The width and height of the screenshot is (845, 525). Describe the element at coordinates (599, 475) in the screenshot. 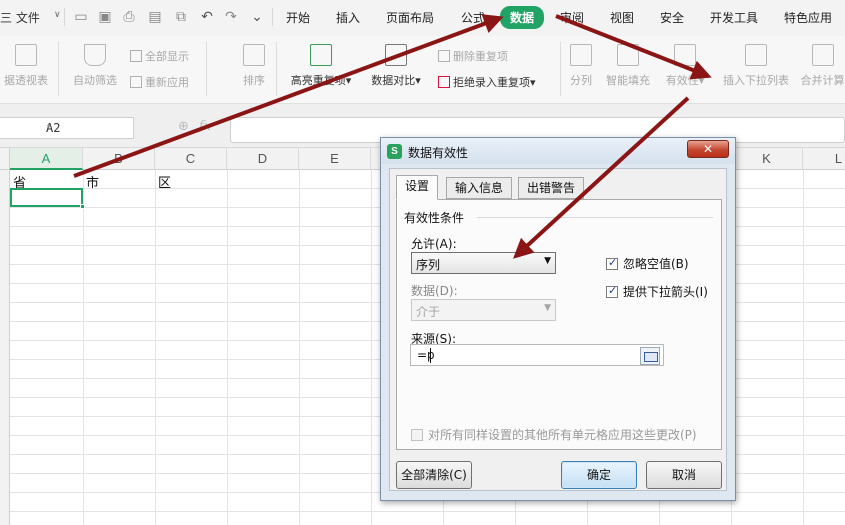

I see `ok-button: 确定` at that location.